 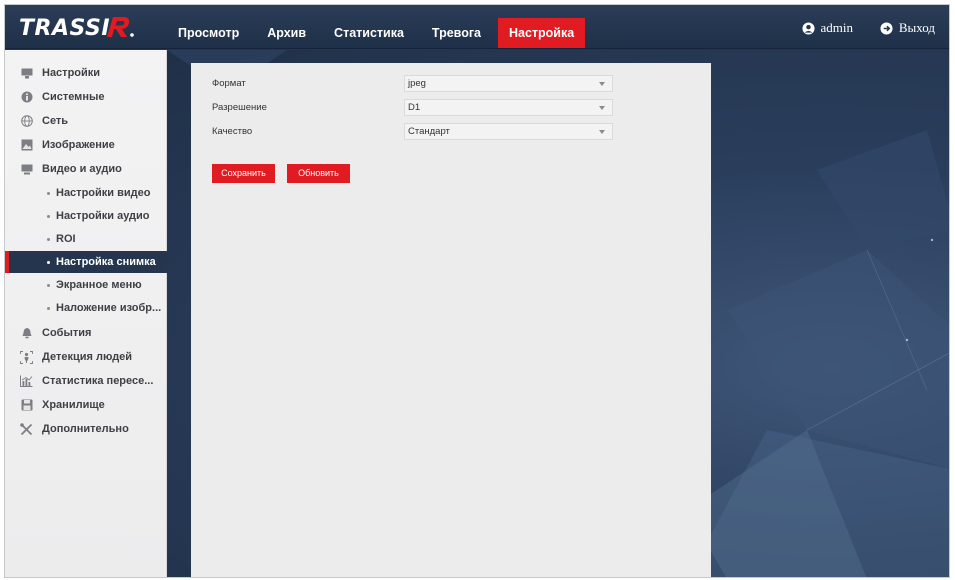 I want to click on sidebar-item-settings: Настройки, so click(x=86, y=73).